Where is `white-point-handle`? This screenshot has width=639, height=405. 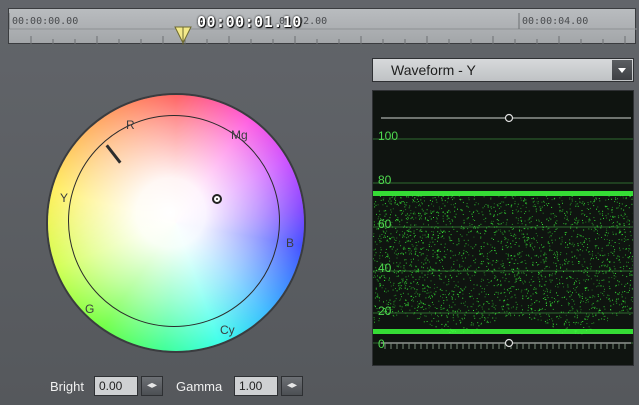
white-point-handle is located at coordinates (509, 118).